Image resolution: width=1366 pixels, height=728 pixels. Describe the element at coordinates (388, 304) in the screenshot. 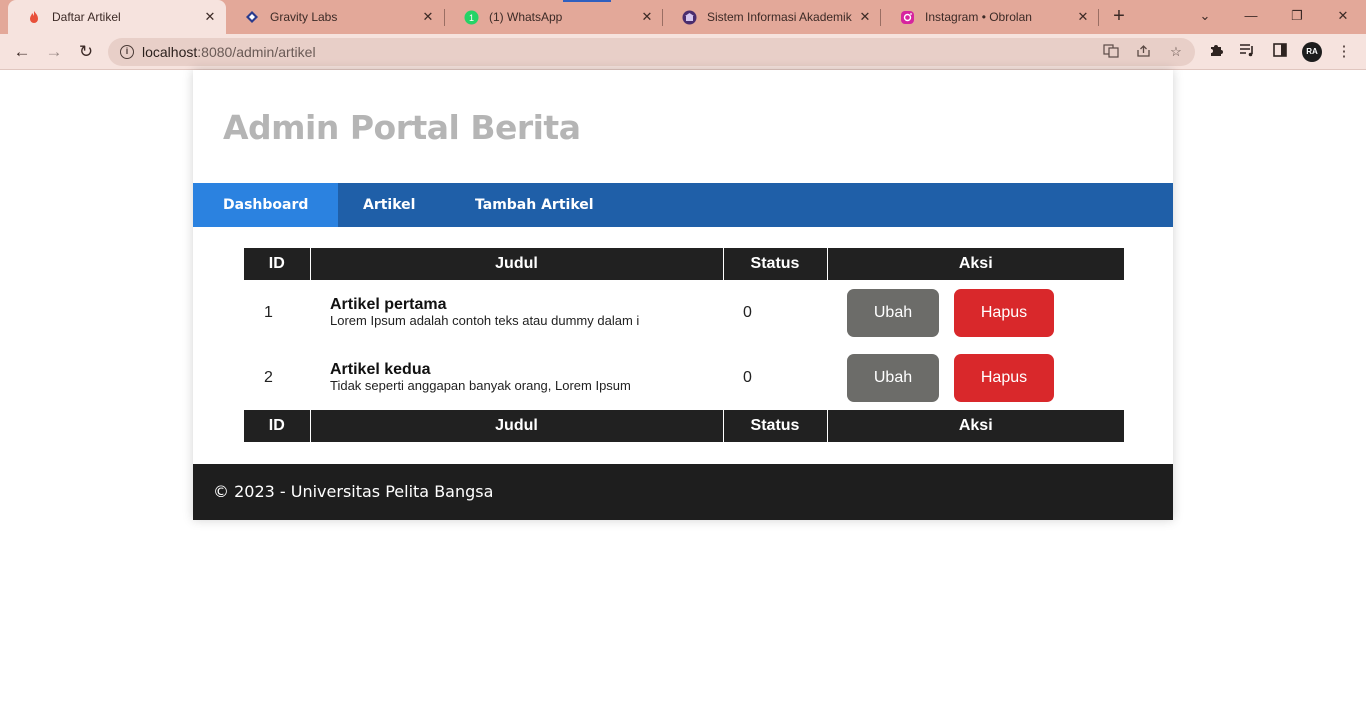

I see `article-title: Artikel pertama` at that location.